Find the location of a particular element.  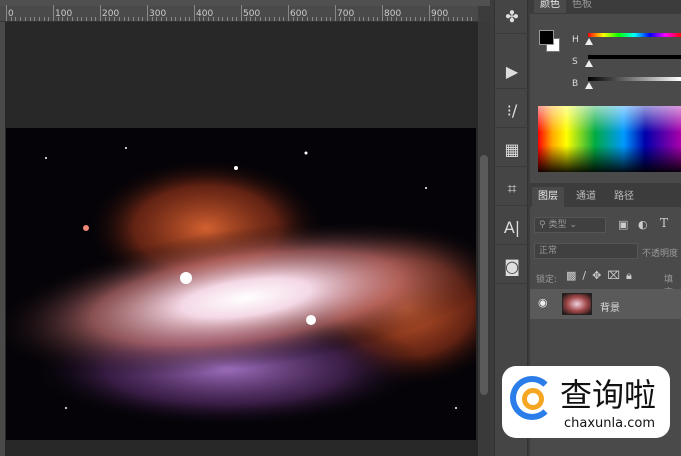

layer-row: ◉ 背景 is located at coordinates (605, 304).